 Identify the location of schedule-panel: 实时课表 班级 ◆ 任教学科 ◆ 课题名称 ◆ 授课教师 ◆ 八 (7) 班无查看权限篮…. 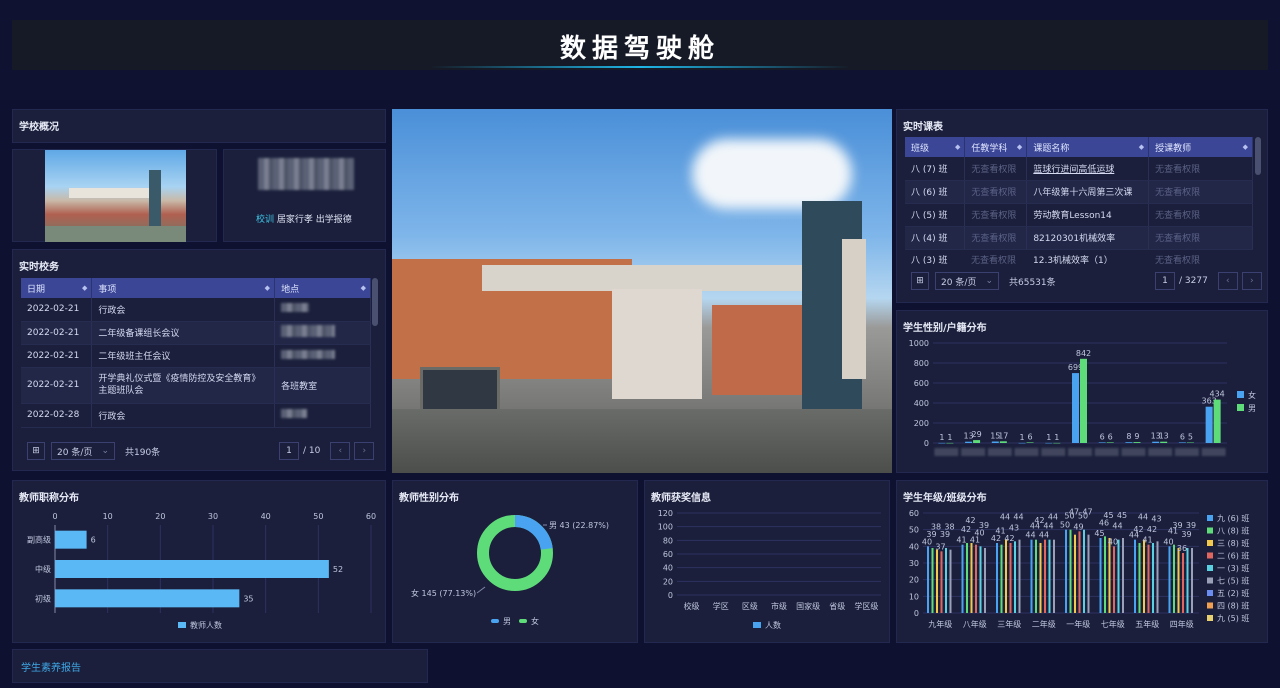
(1082, 206).